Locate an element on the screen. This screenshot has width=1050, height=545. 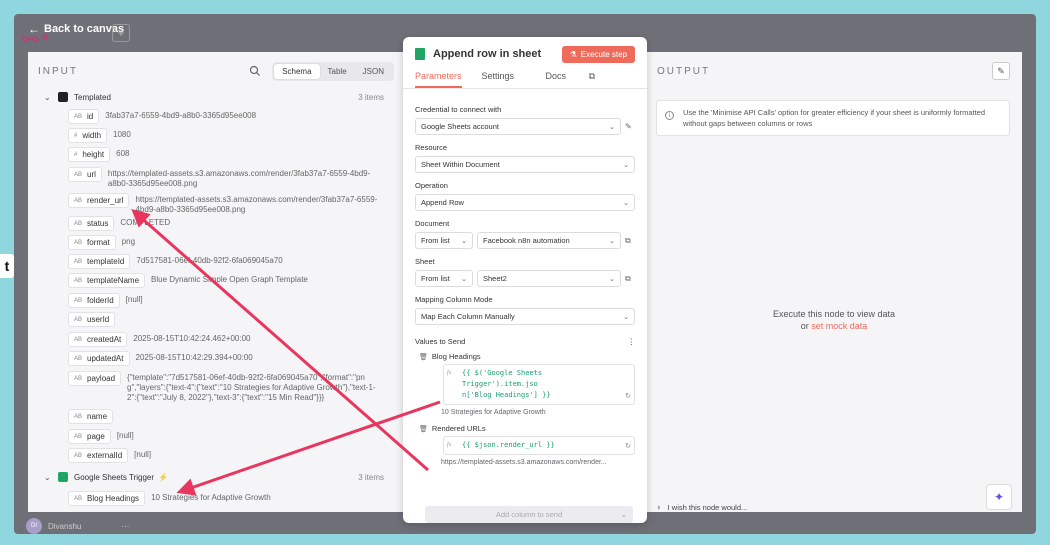
rendered-urls-expression: fx {{ $json.render_url }} ↻ is located at coordinates (539, 445).